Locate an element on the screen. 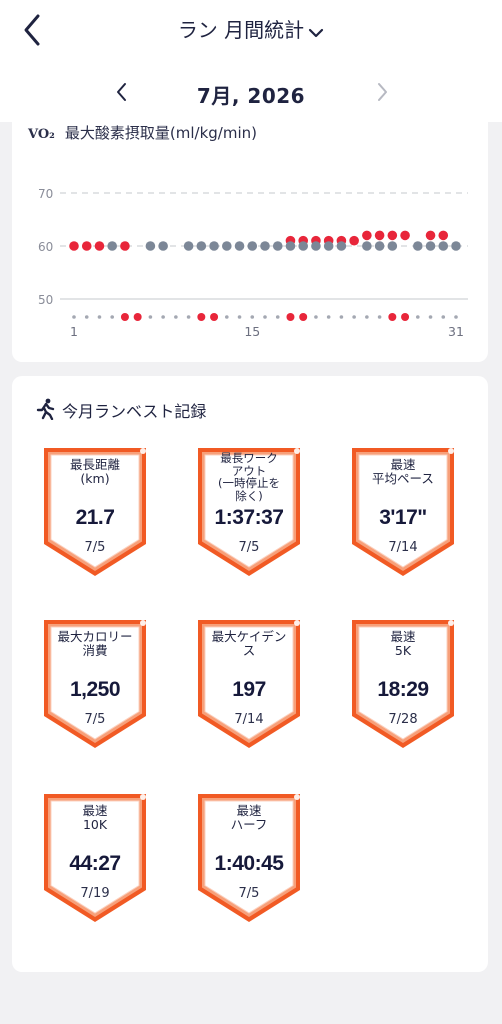  best-record-badge: 最速 ハーフ 1:40:45 7/5 is located at coordinates (249, 858).